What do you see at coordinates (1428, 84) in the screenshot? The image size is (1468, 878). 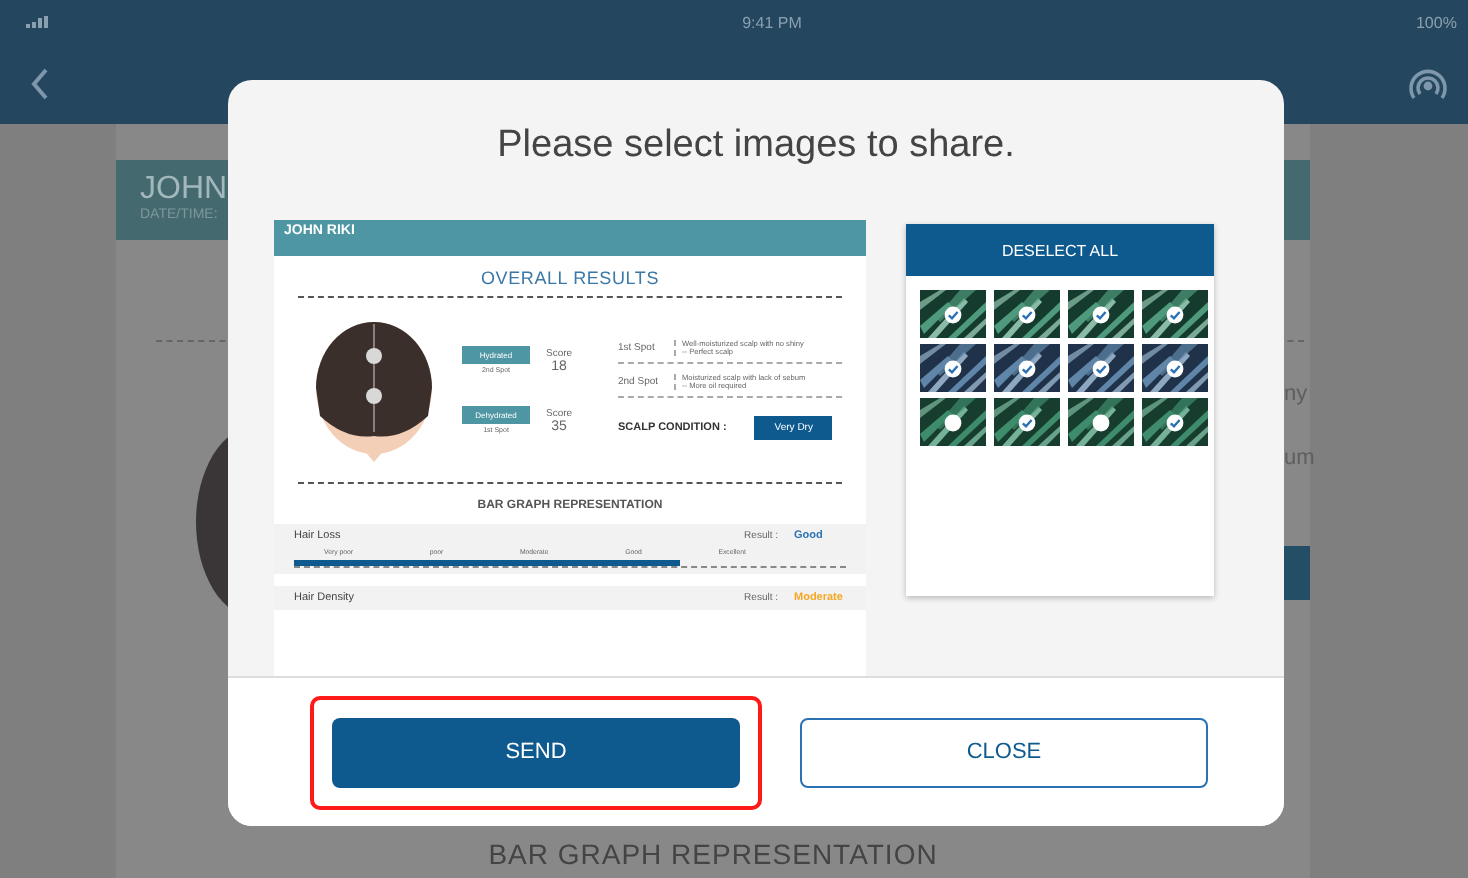 I see `broadcast-icon` at bounding box center [1428, 84].